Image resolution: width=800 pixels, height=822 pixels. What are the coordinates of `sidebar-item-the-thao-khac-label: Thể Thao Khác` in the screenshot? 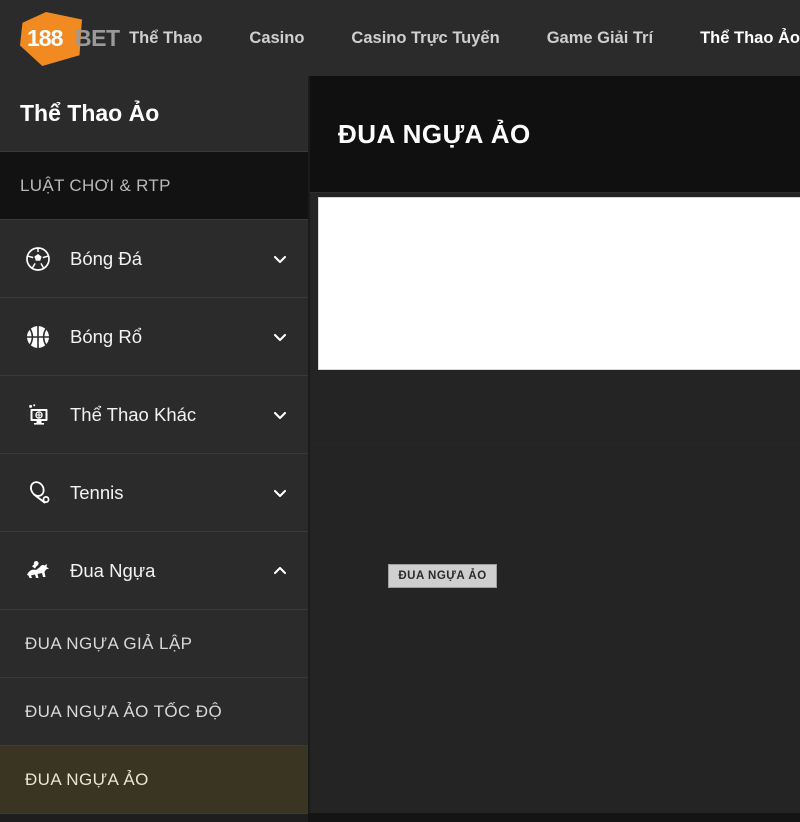 It's located at (133, 414).